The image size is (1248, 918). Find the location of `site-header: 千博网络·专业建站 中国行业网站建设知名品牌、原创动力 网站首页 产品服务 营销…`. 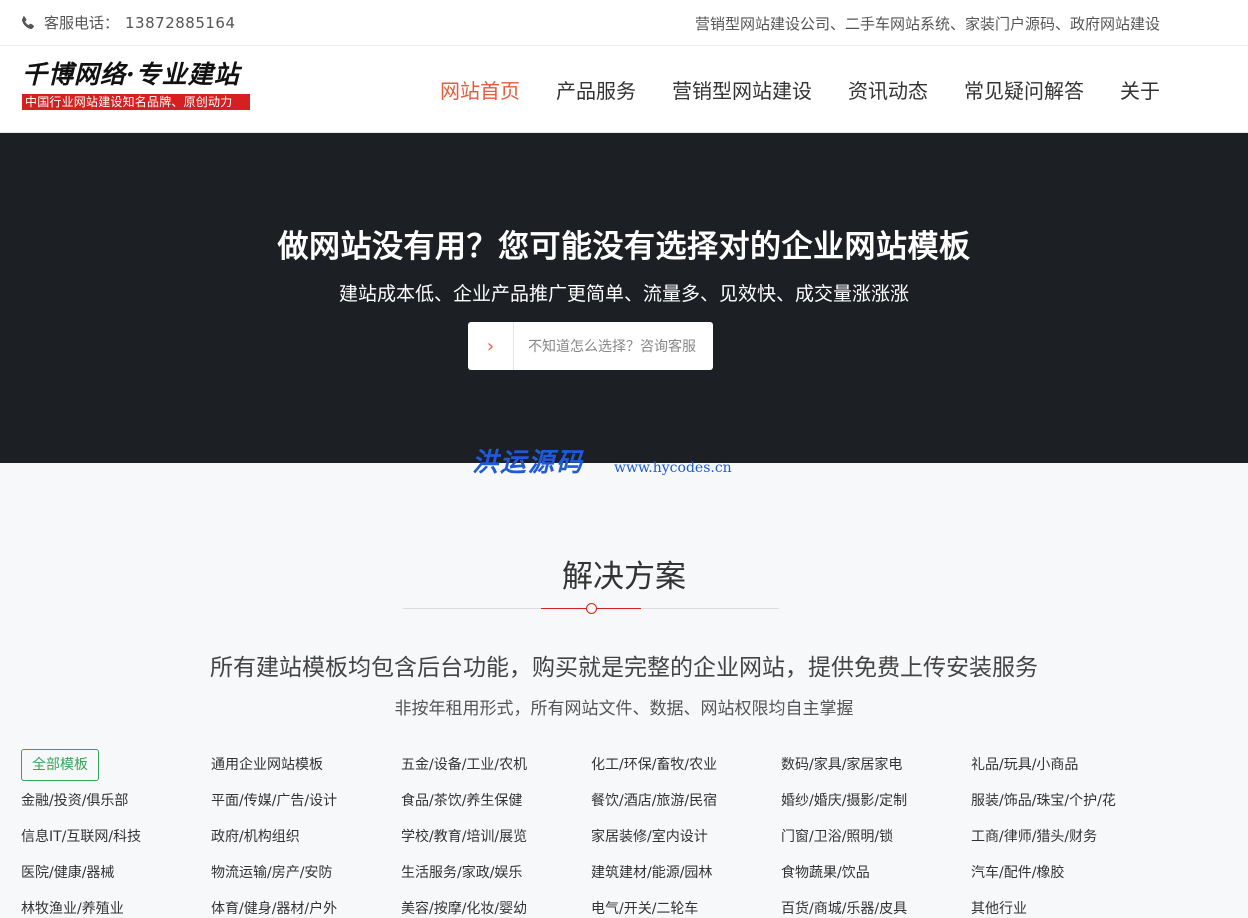

site-header: 千博网络·专业建站 中国行业网站建设知名品牌、原创动力 网站首页 产品服务 营销… is located at coordinates (624, 89).